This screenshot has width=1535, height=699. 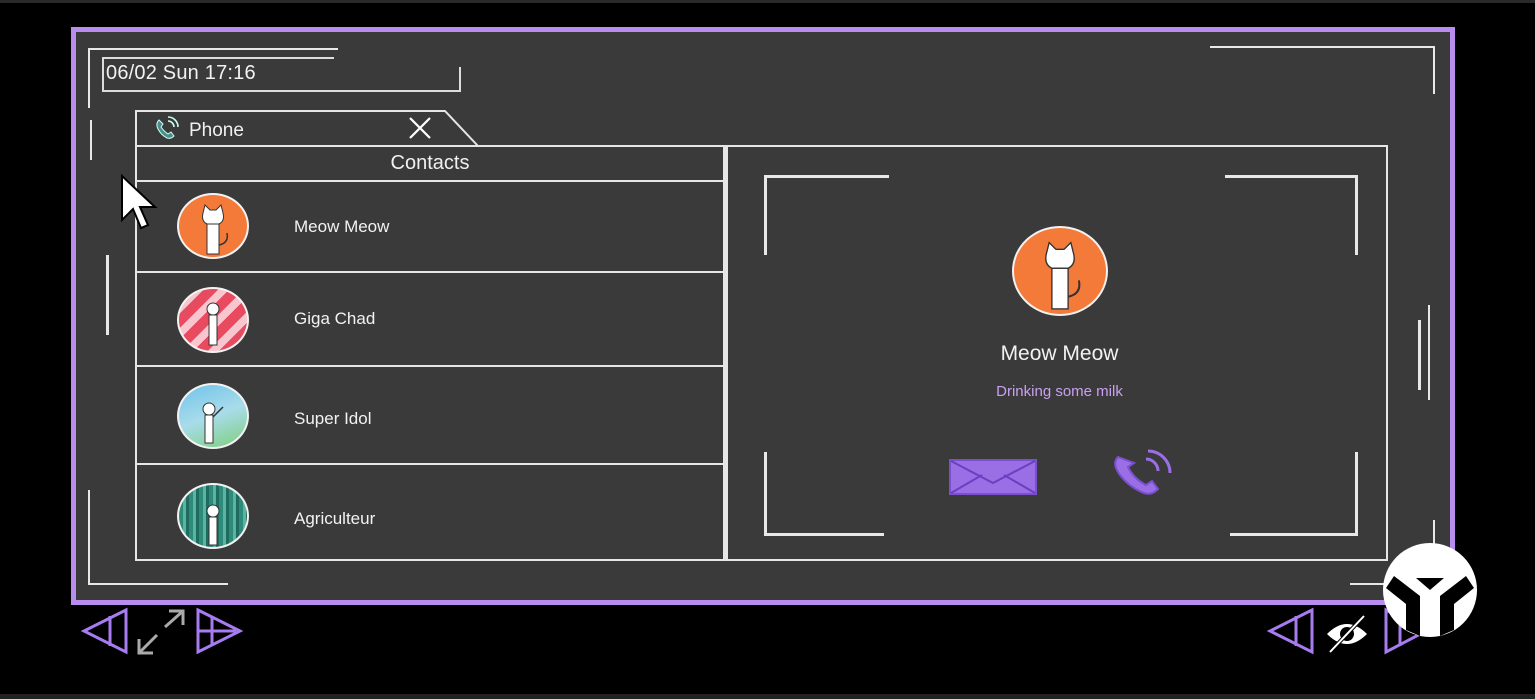 What do you see at coordinates (430, 164) in the screenshot?
I see `contacts-header: Contacts` at bounding box center [430, 164].